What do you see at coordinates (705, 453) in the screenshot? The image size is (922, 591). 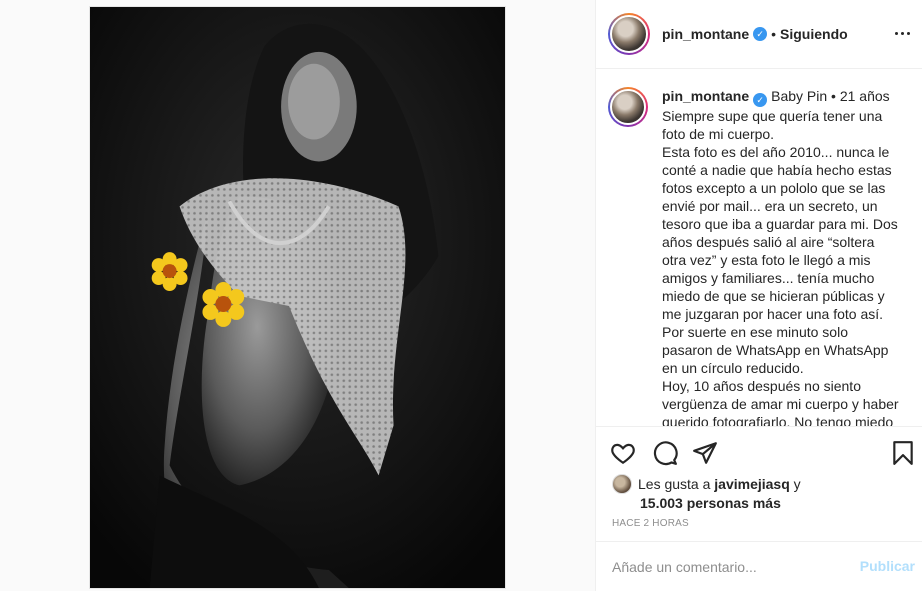 I see `share-icon` at bounding box center [705, 453].